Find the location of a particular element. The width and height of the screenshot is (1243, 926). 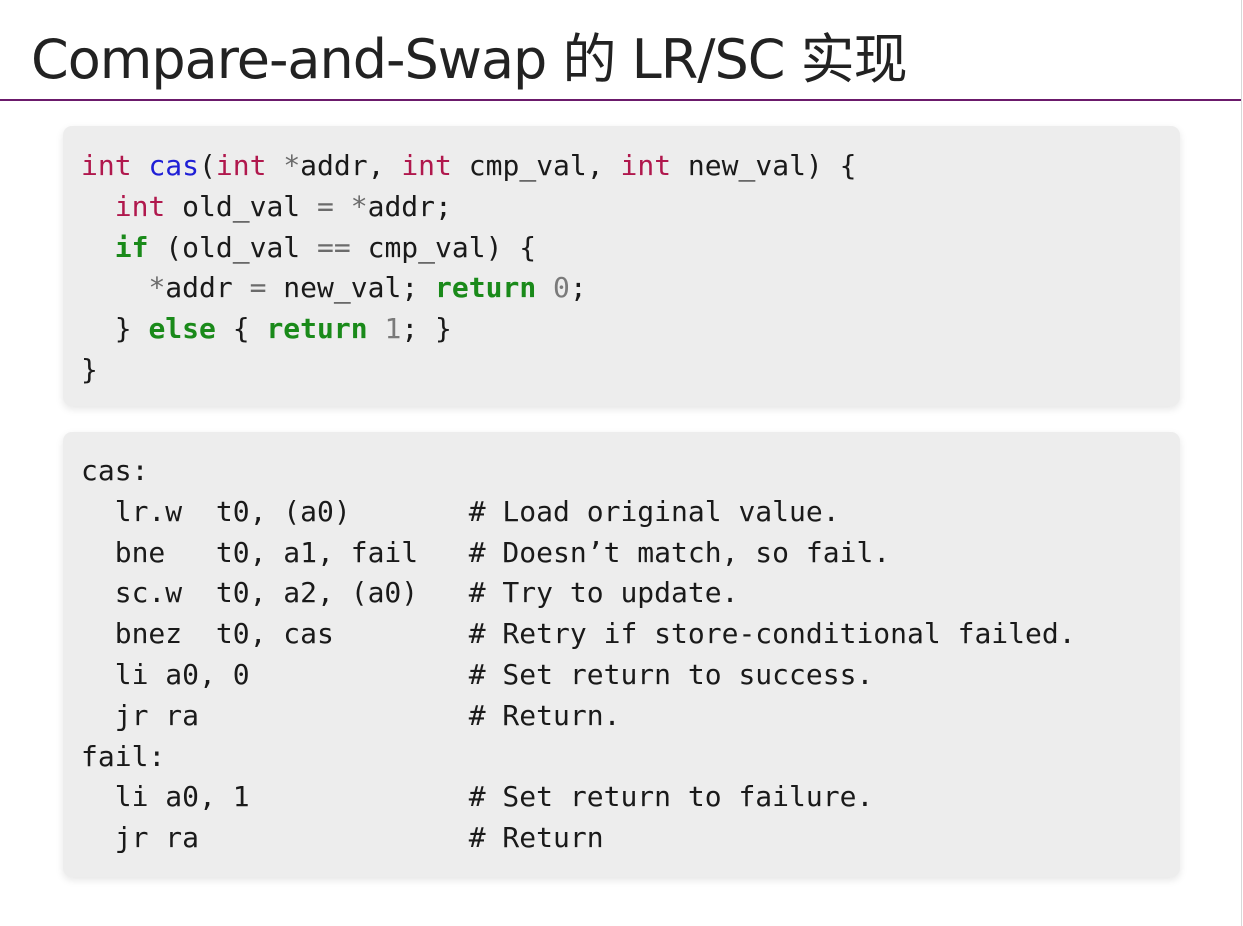

number-literal: 0 is located at coordinates (561, 288).